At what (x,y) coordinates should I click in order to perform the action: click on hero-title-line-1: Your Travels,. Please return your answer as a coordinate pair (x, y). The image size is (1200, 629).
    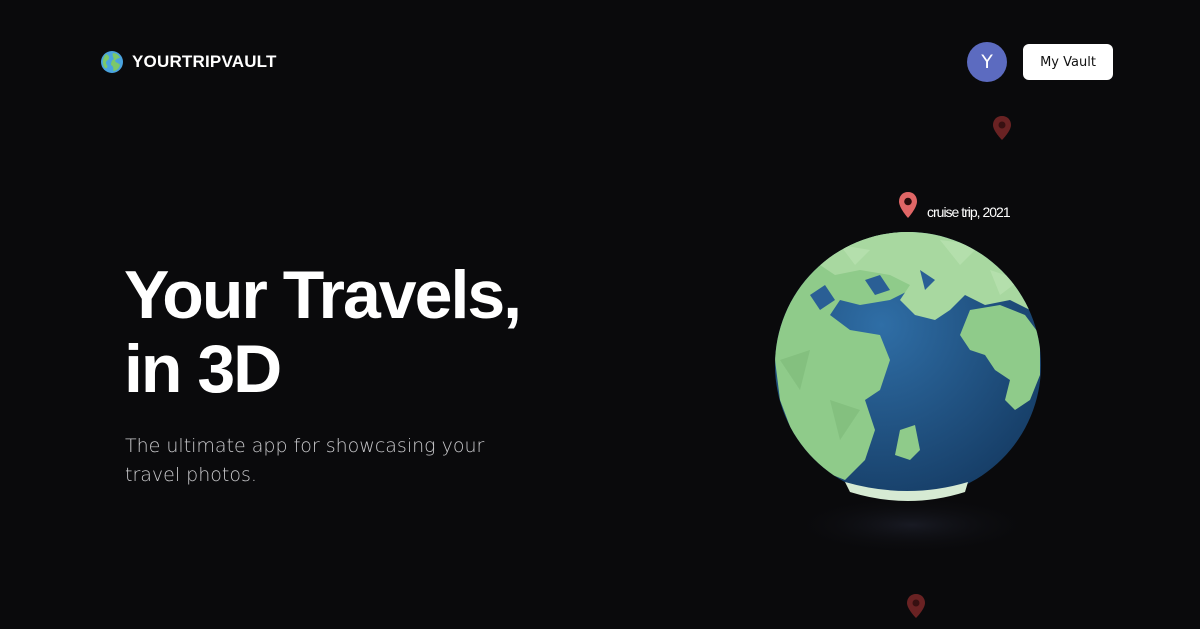
    Looking at the image, I should click on (323, 295).